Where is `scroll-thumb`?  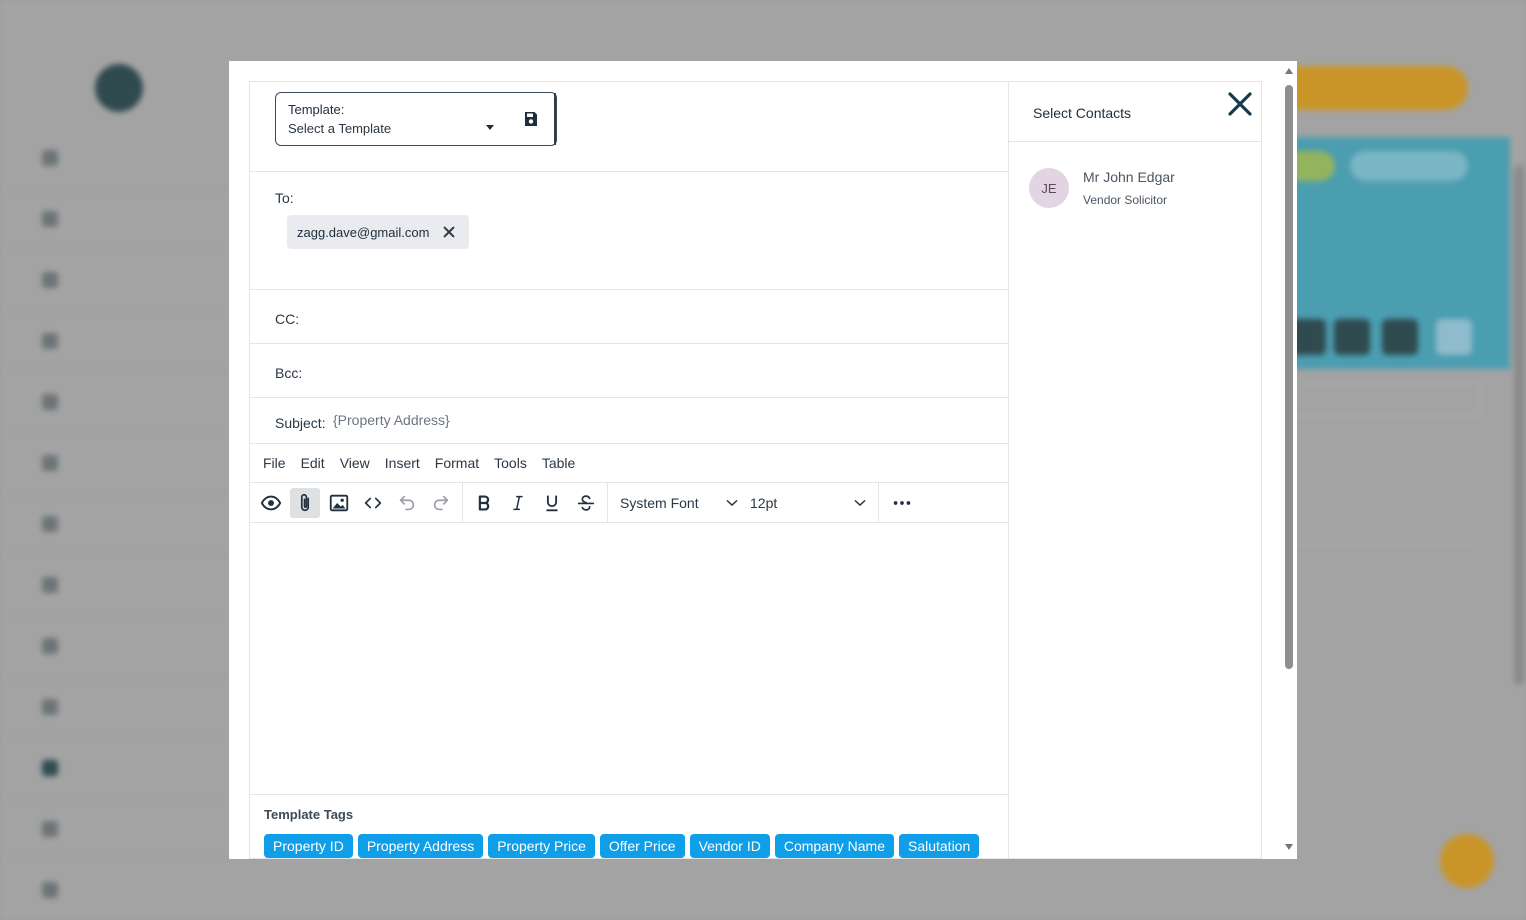
scroll-thumb is located at coordinates (1289, 377).